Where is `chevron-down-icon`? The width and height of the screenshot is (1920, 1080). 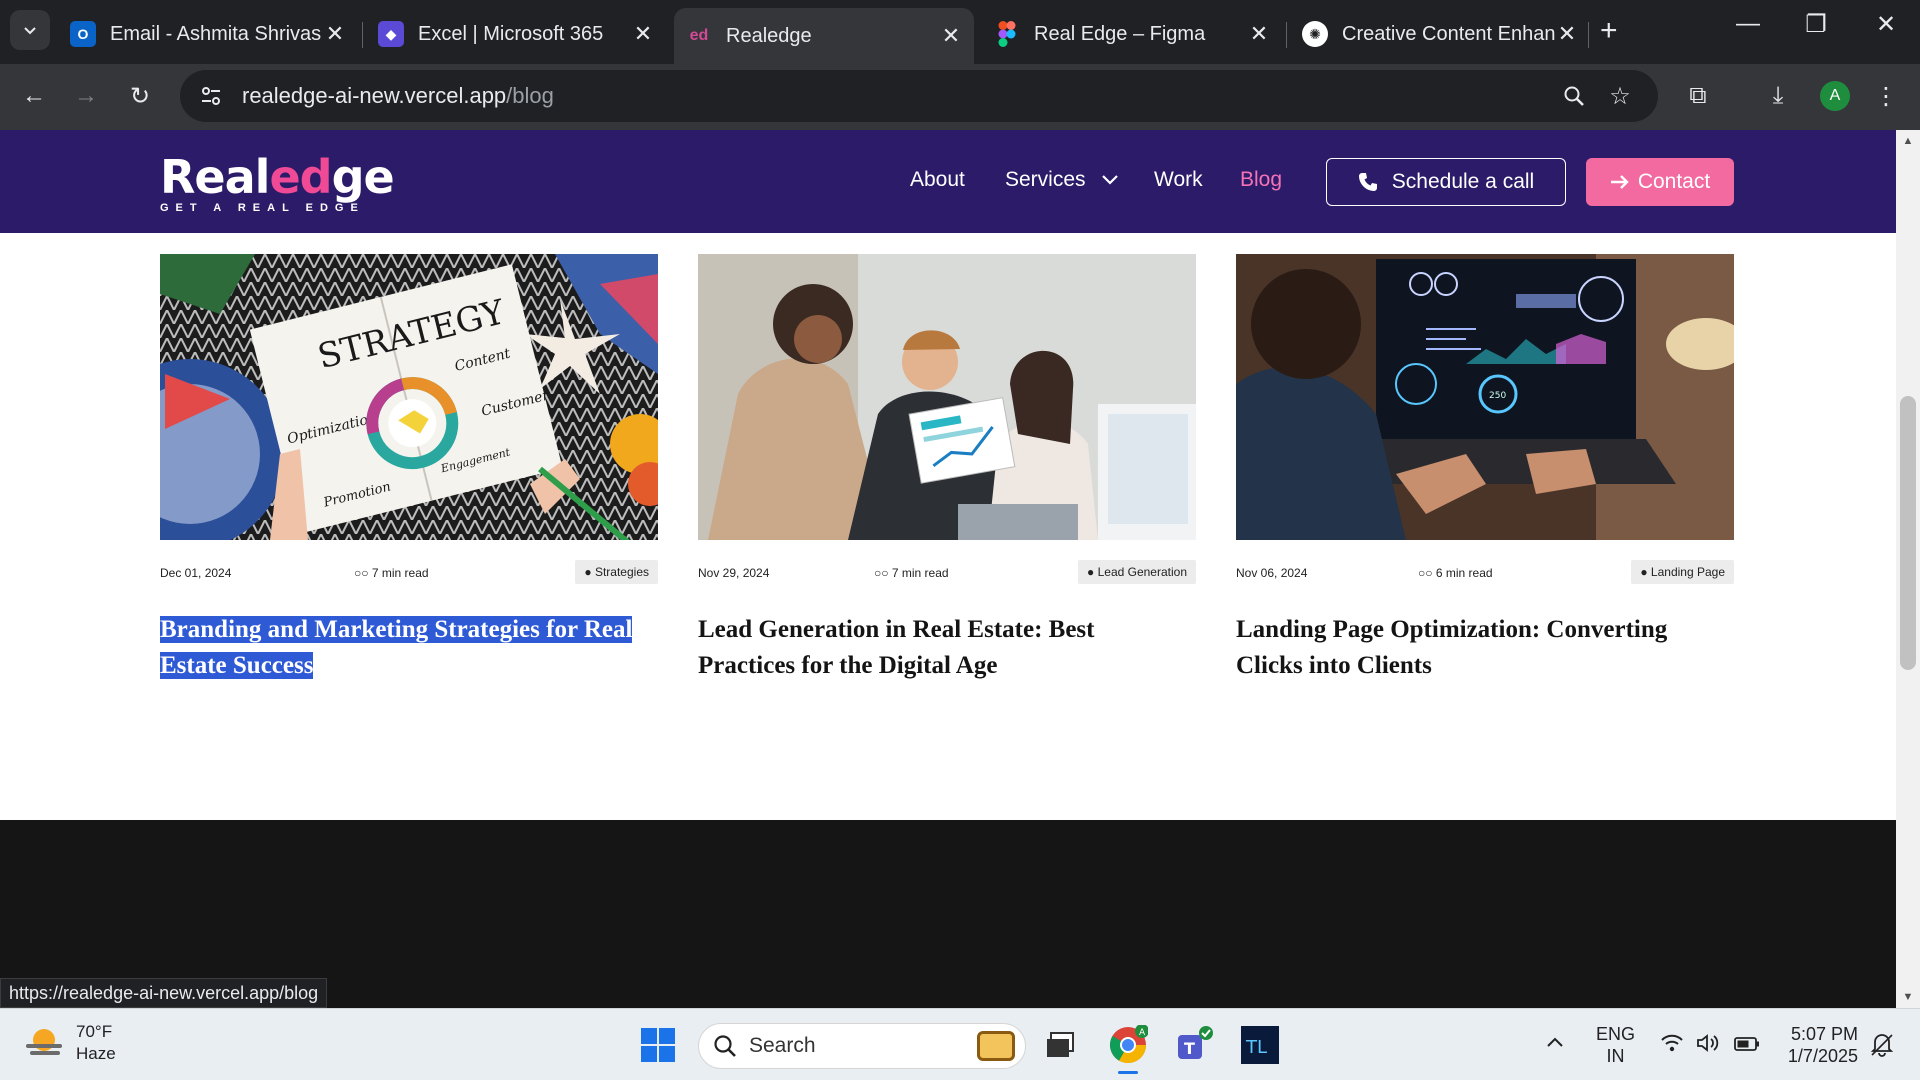 chevron-down-icon is located at coordinates (1110, 180).